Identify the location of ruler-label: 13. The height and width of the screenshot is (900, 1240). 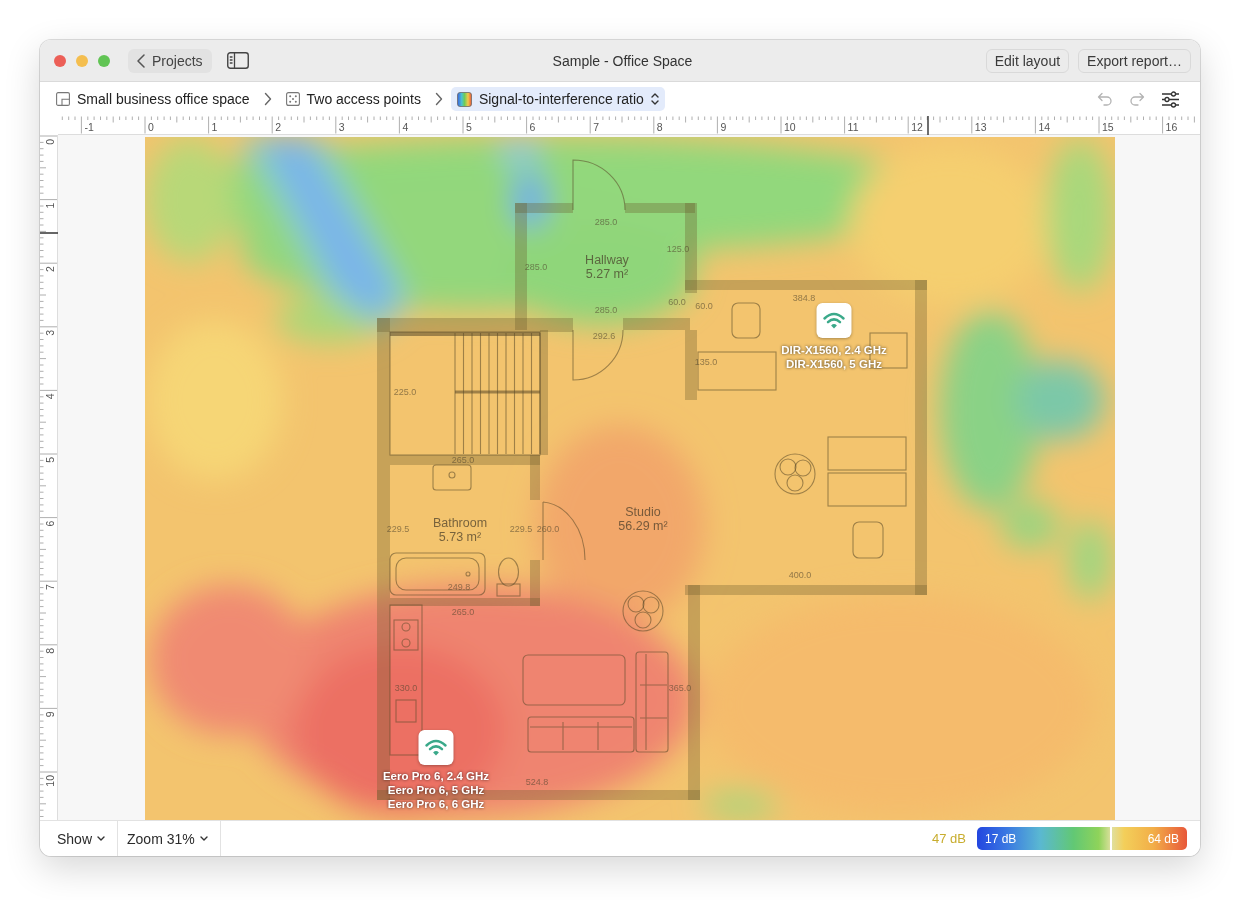
(980, 127).